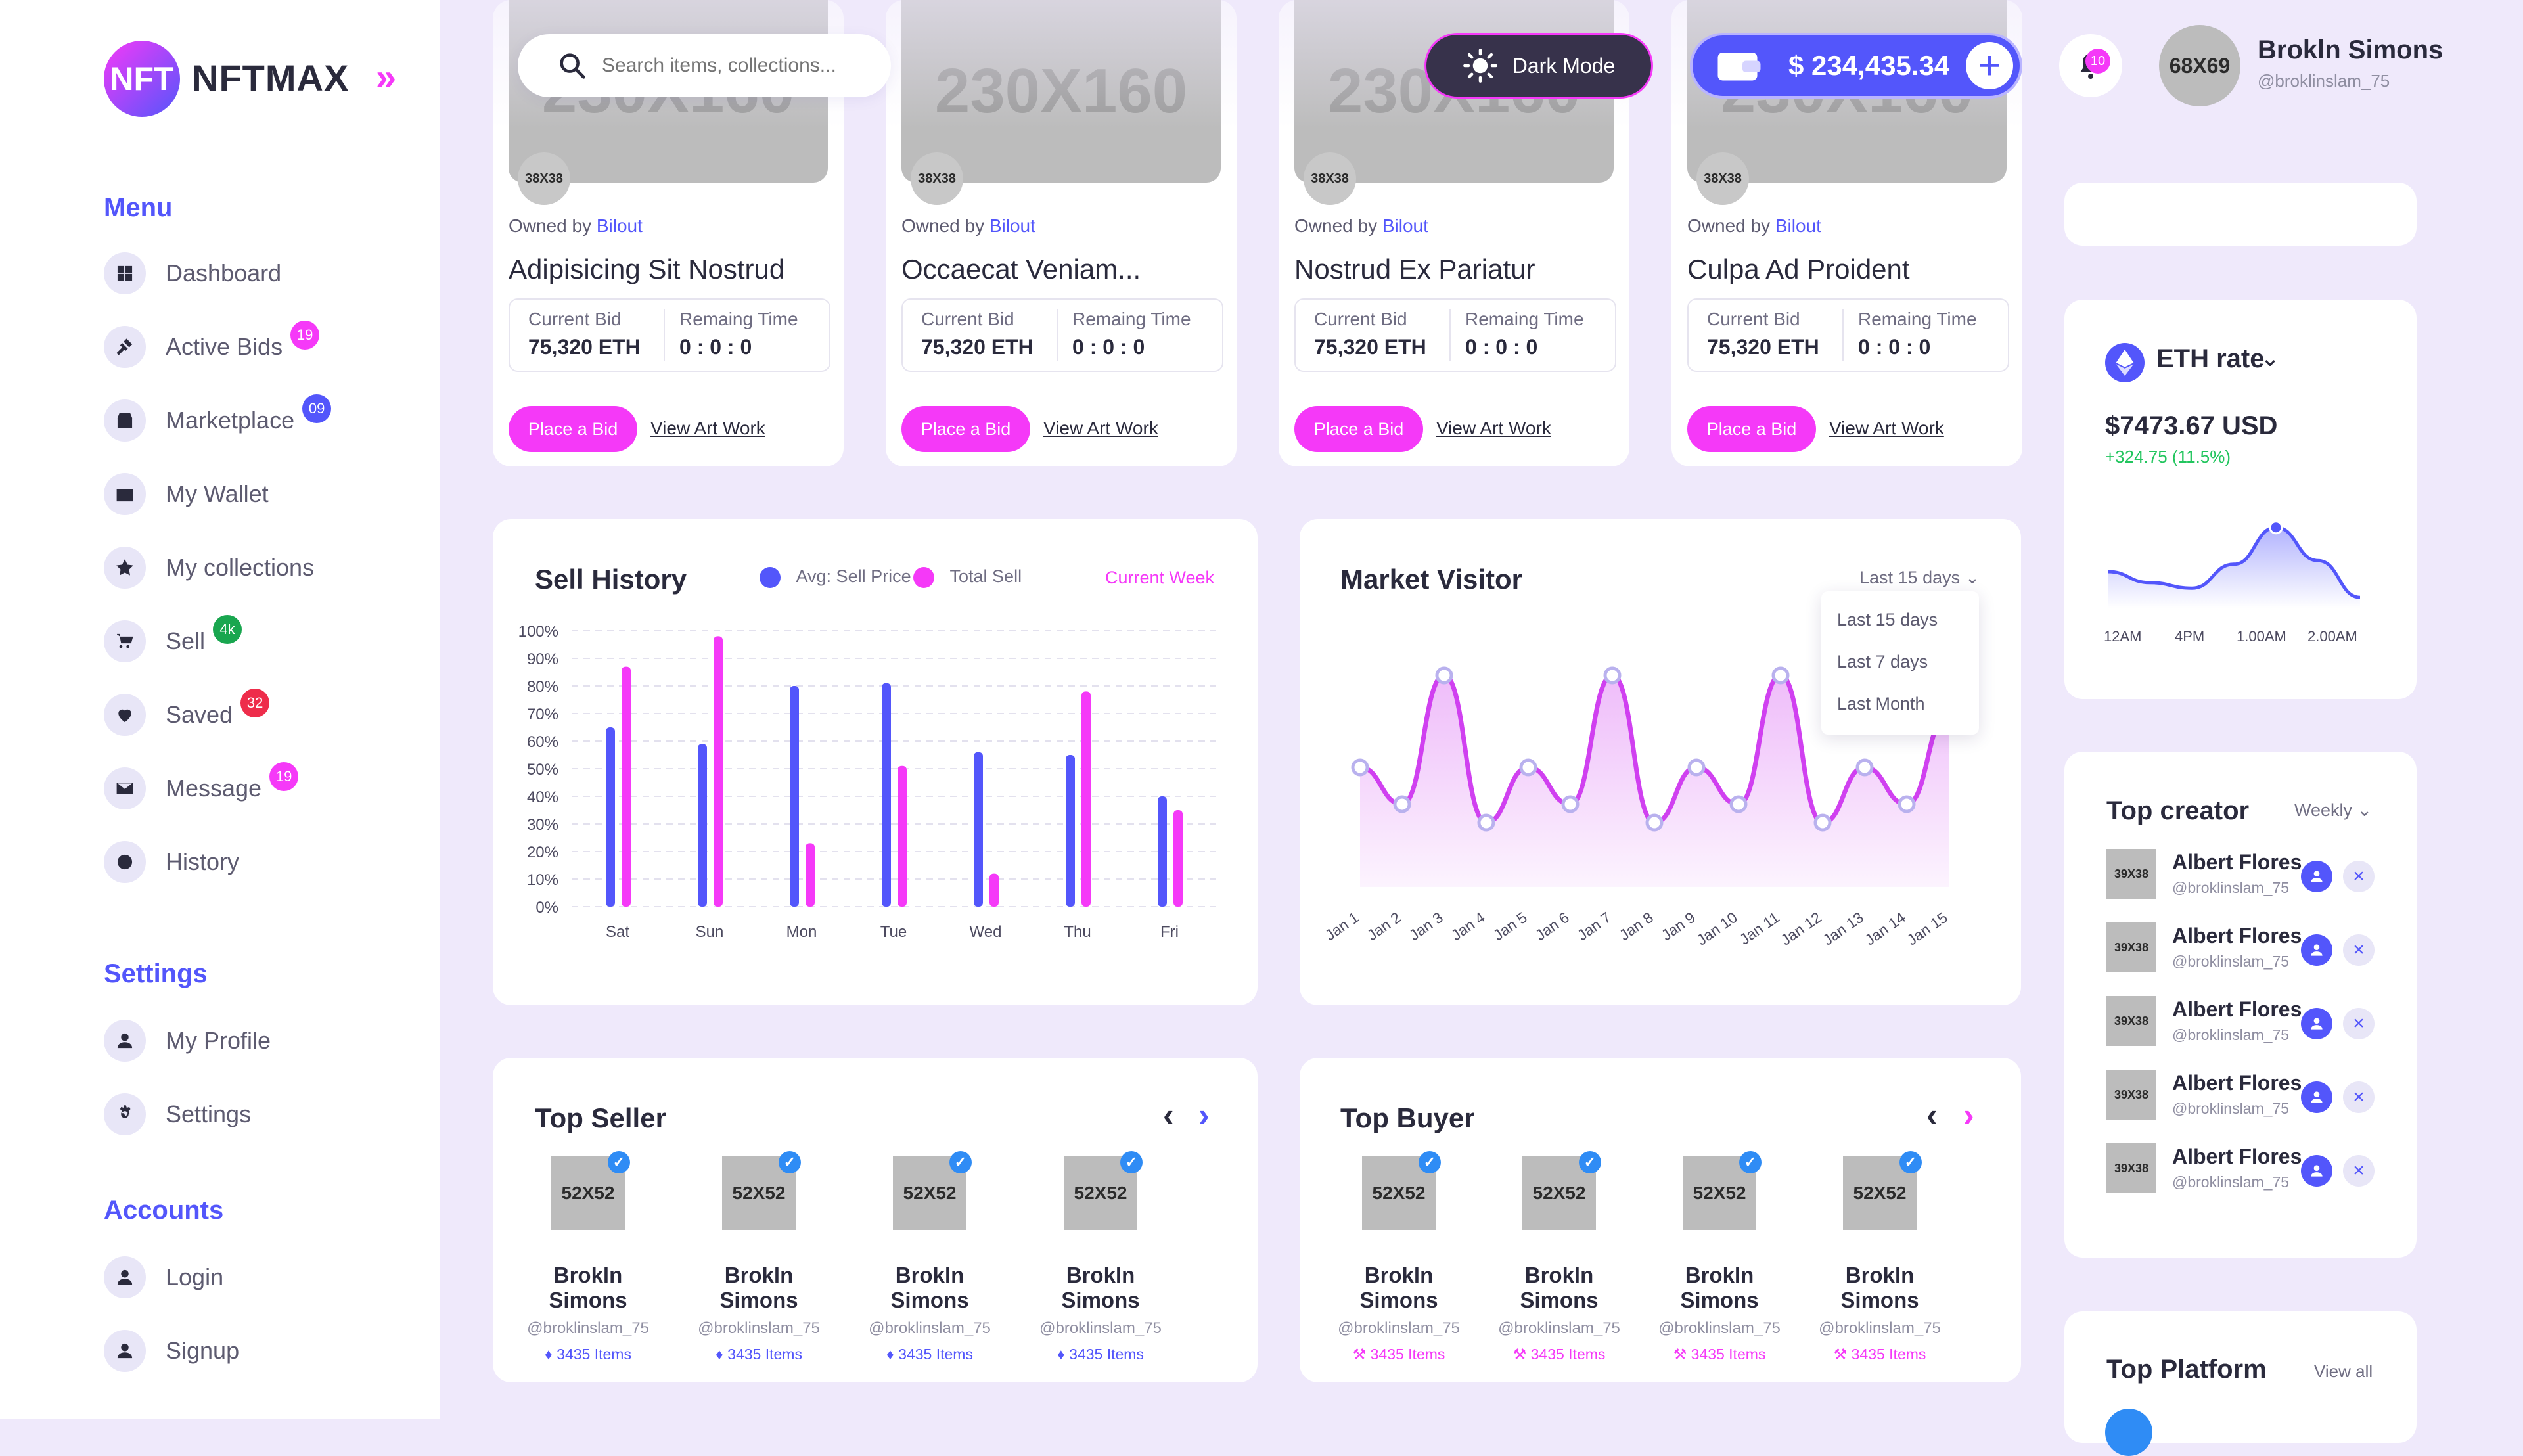 Image resolution: width=2523 pixels, height=1456 pixels. I want to click on sidebar-item-my-profile: My Profile, so click(255, 1040).